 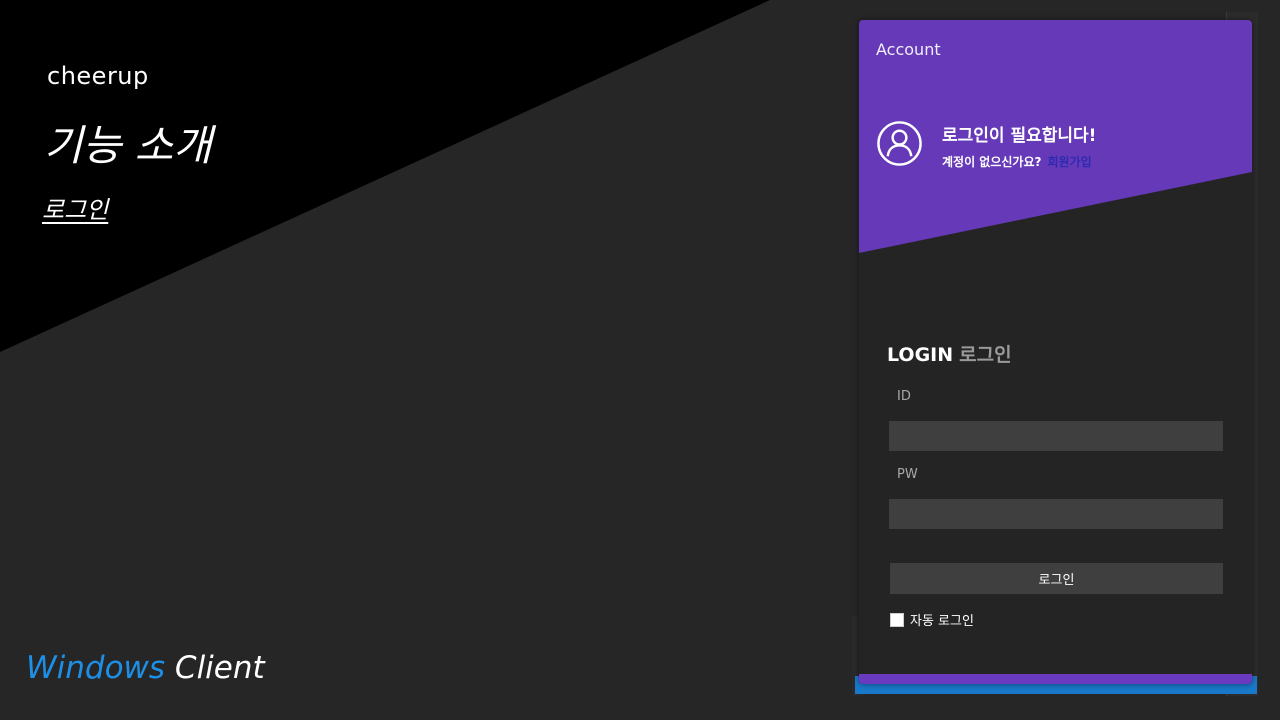 I want to click on pw-label: PW, so click(x=907, y=474).